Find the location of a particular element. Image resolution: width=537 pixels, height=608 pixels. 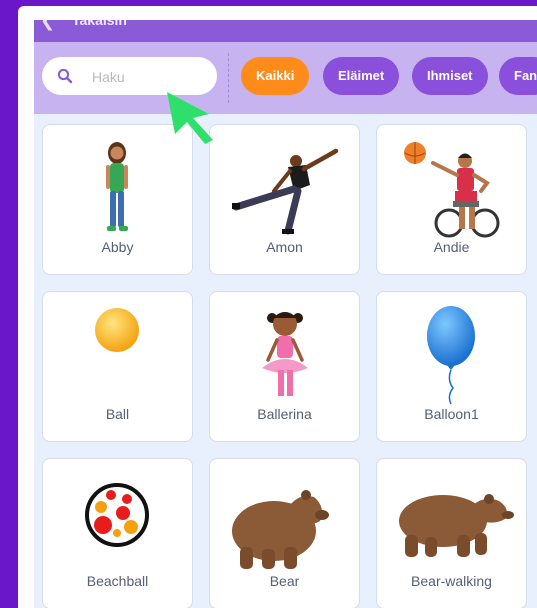

filter-tag-ihmiset: Ihmiset is located at coordinates (450, 76).